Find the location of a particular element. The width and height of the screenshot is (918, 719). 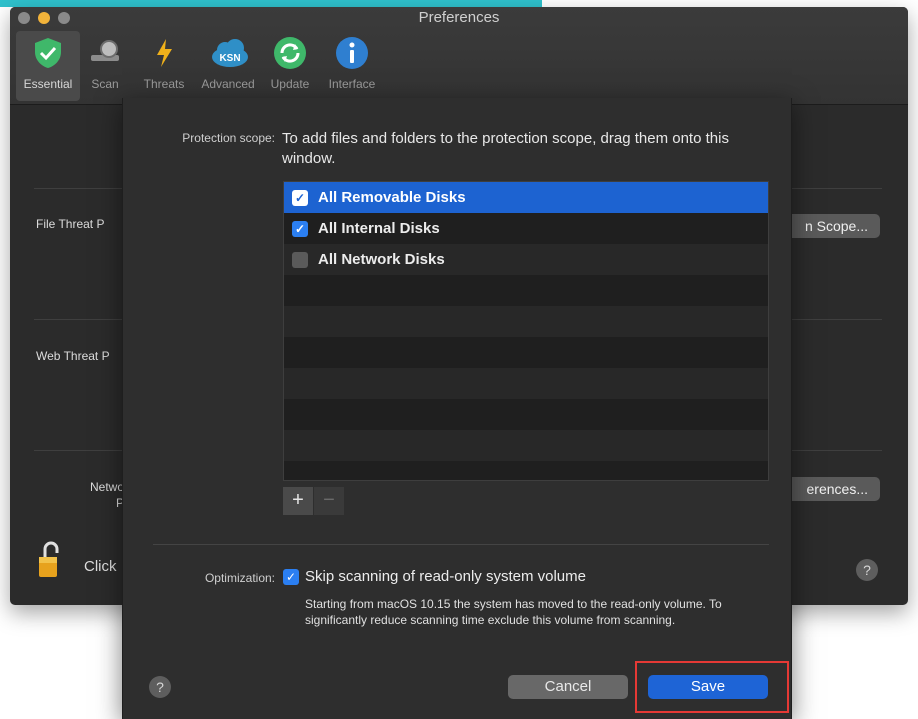

network-label-line1: Netwo is located at coordinates (107, 487).